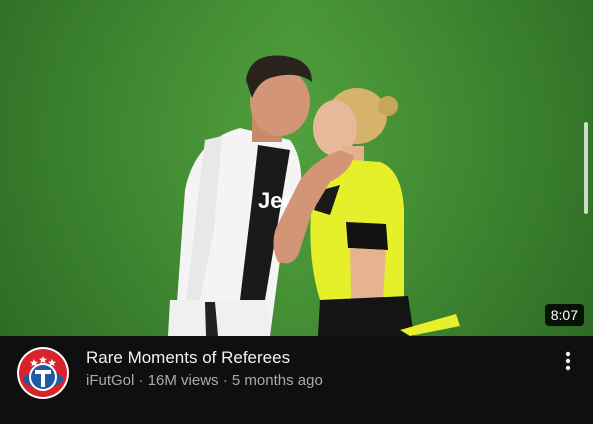  What do you see at coordinates (586, 168) in the screenshot?
I see `scrollbar` at bounding box center [586, 168].